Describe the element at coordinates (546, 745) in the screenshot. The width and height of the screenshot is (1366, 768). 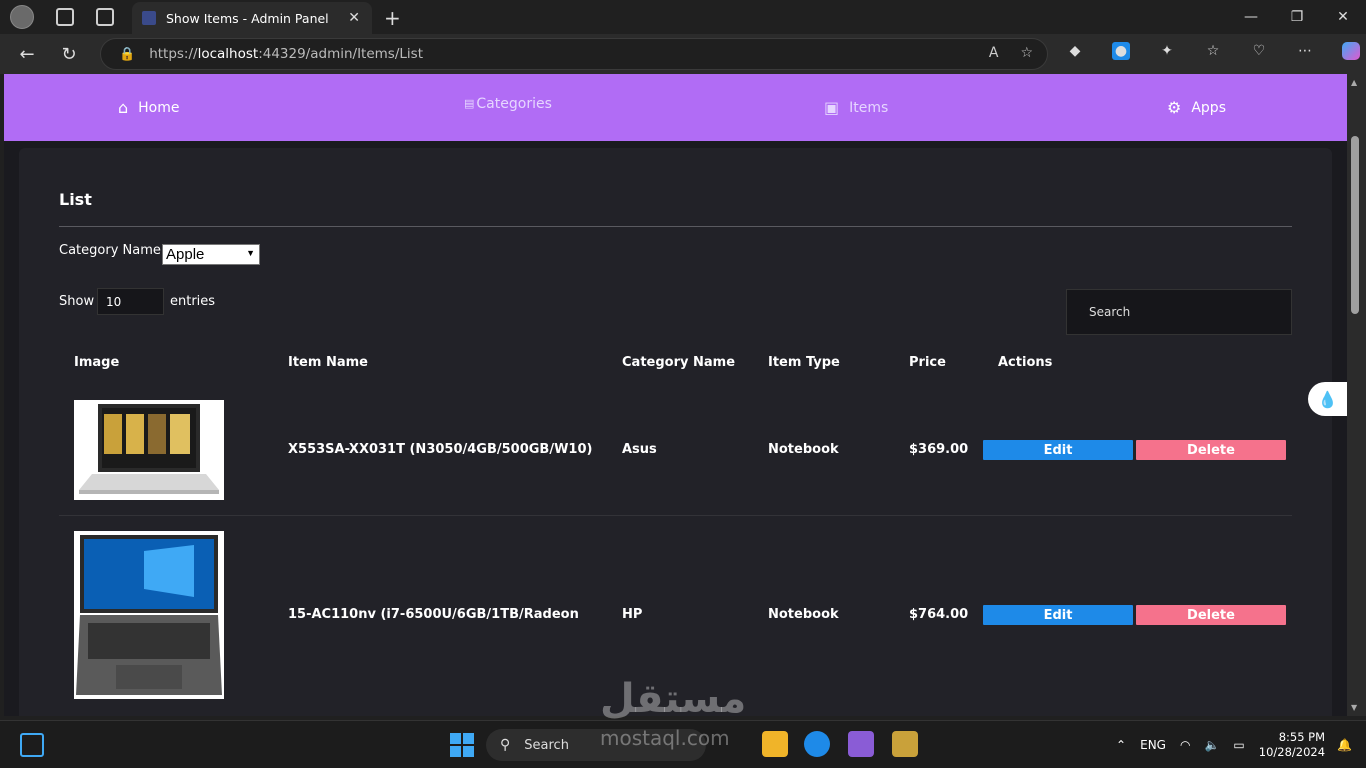
I see `taskbar-search-label: Search` at that location.